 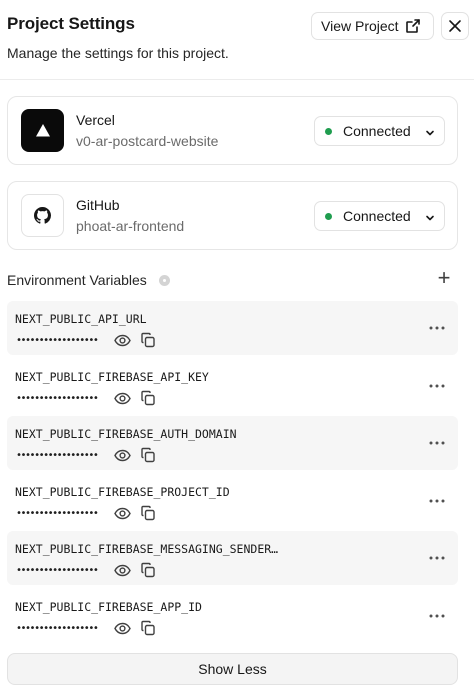 I want to click on integration-project: v0-ar-postcard-website, so click(x=147, y=141).